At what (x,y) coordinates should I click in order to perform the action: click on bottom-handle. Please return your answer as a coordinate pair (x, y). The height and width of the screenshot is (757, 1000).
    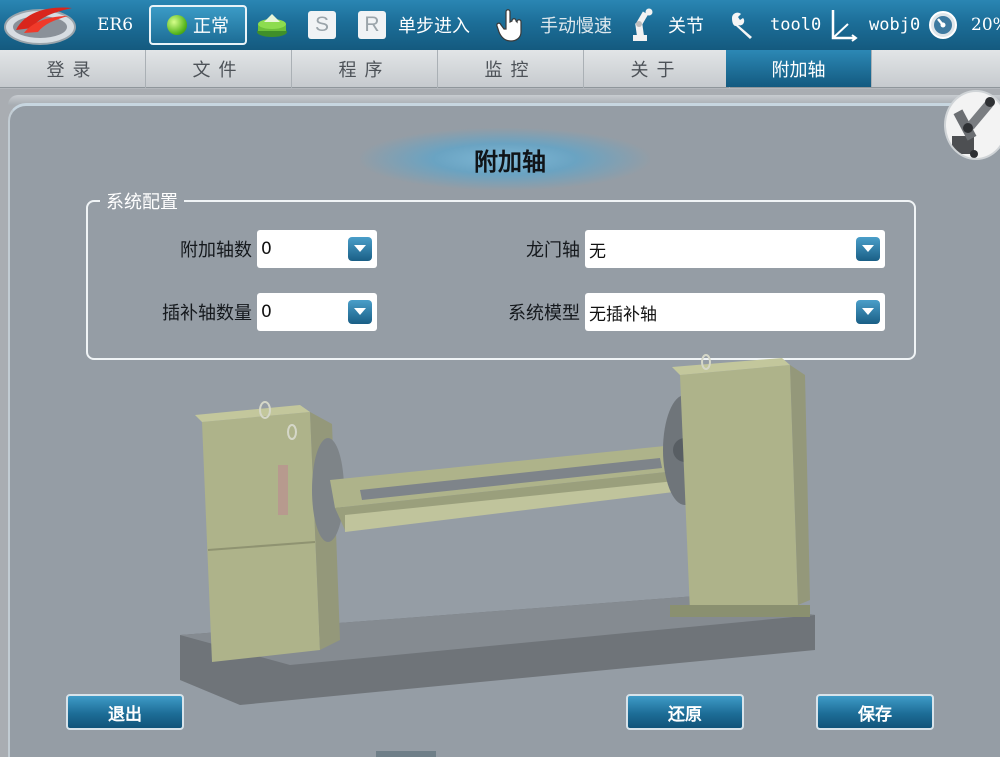
    Looking at the image, I should click on (406, 754).